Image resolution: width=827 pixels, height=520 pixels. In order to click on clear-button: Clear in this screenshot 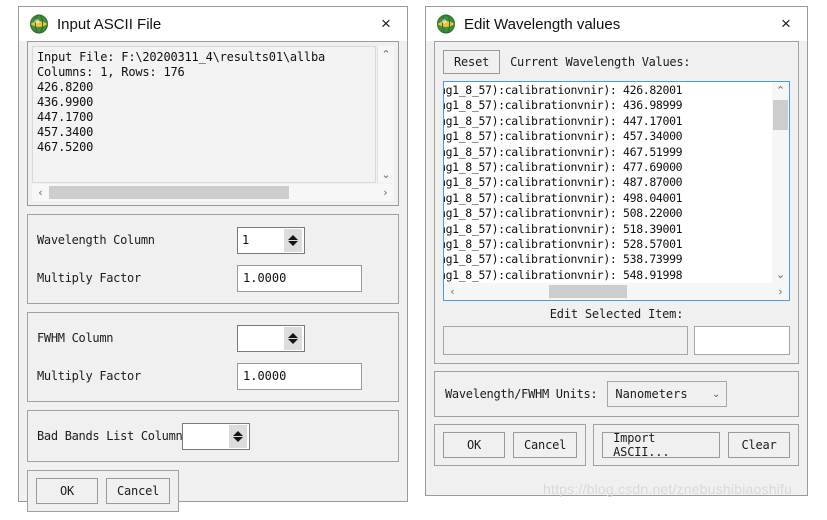, I will do `click(759, 445)`.